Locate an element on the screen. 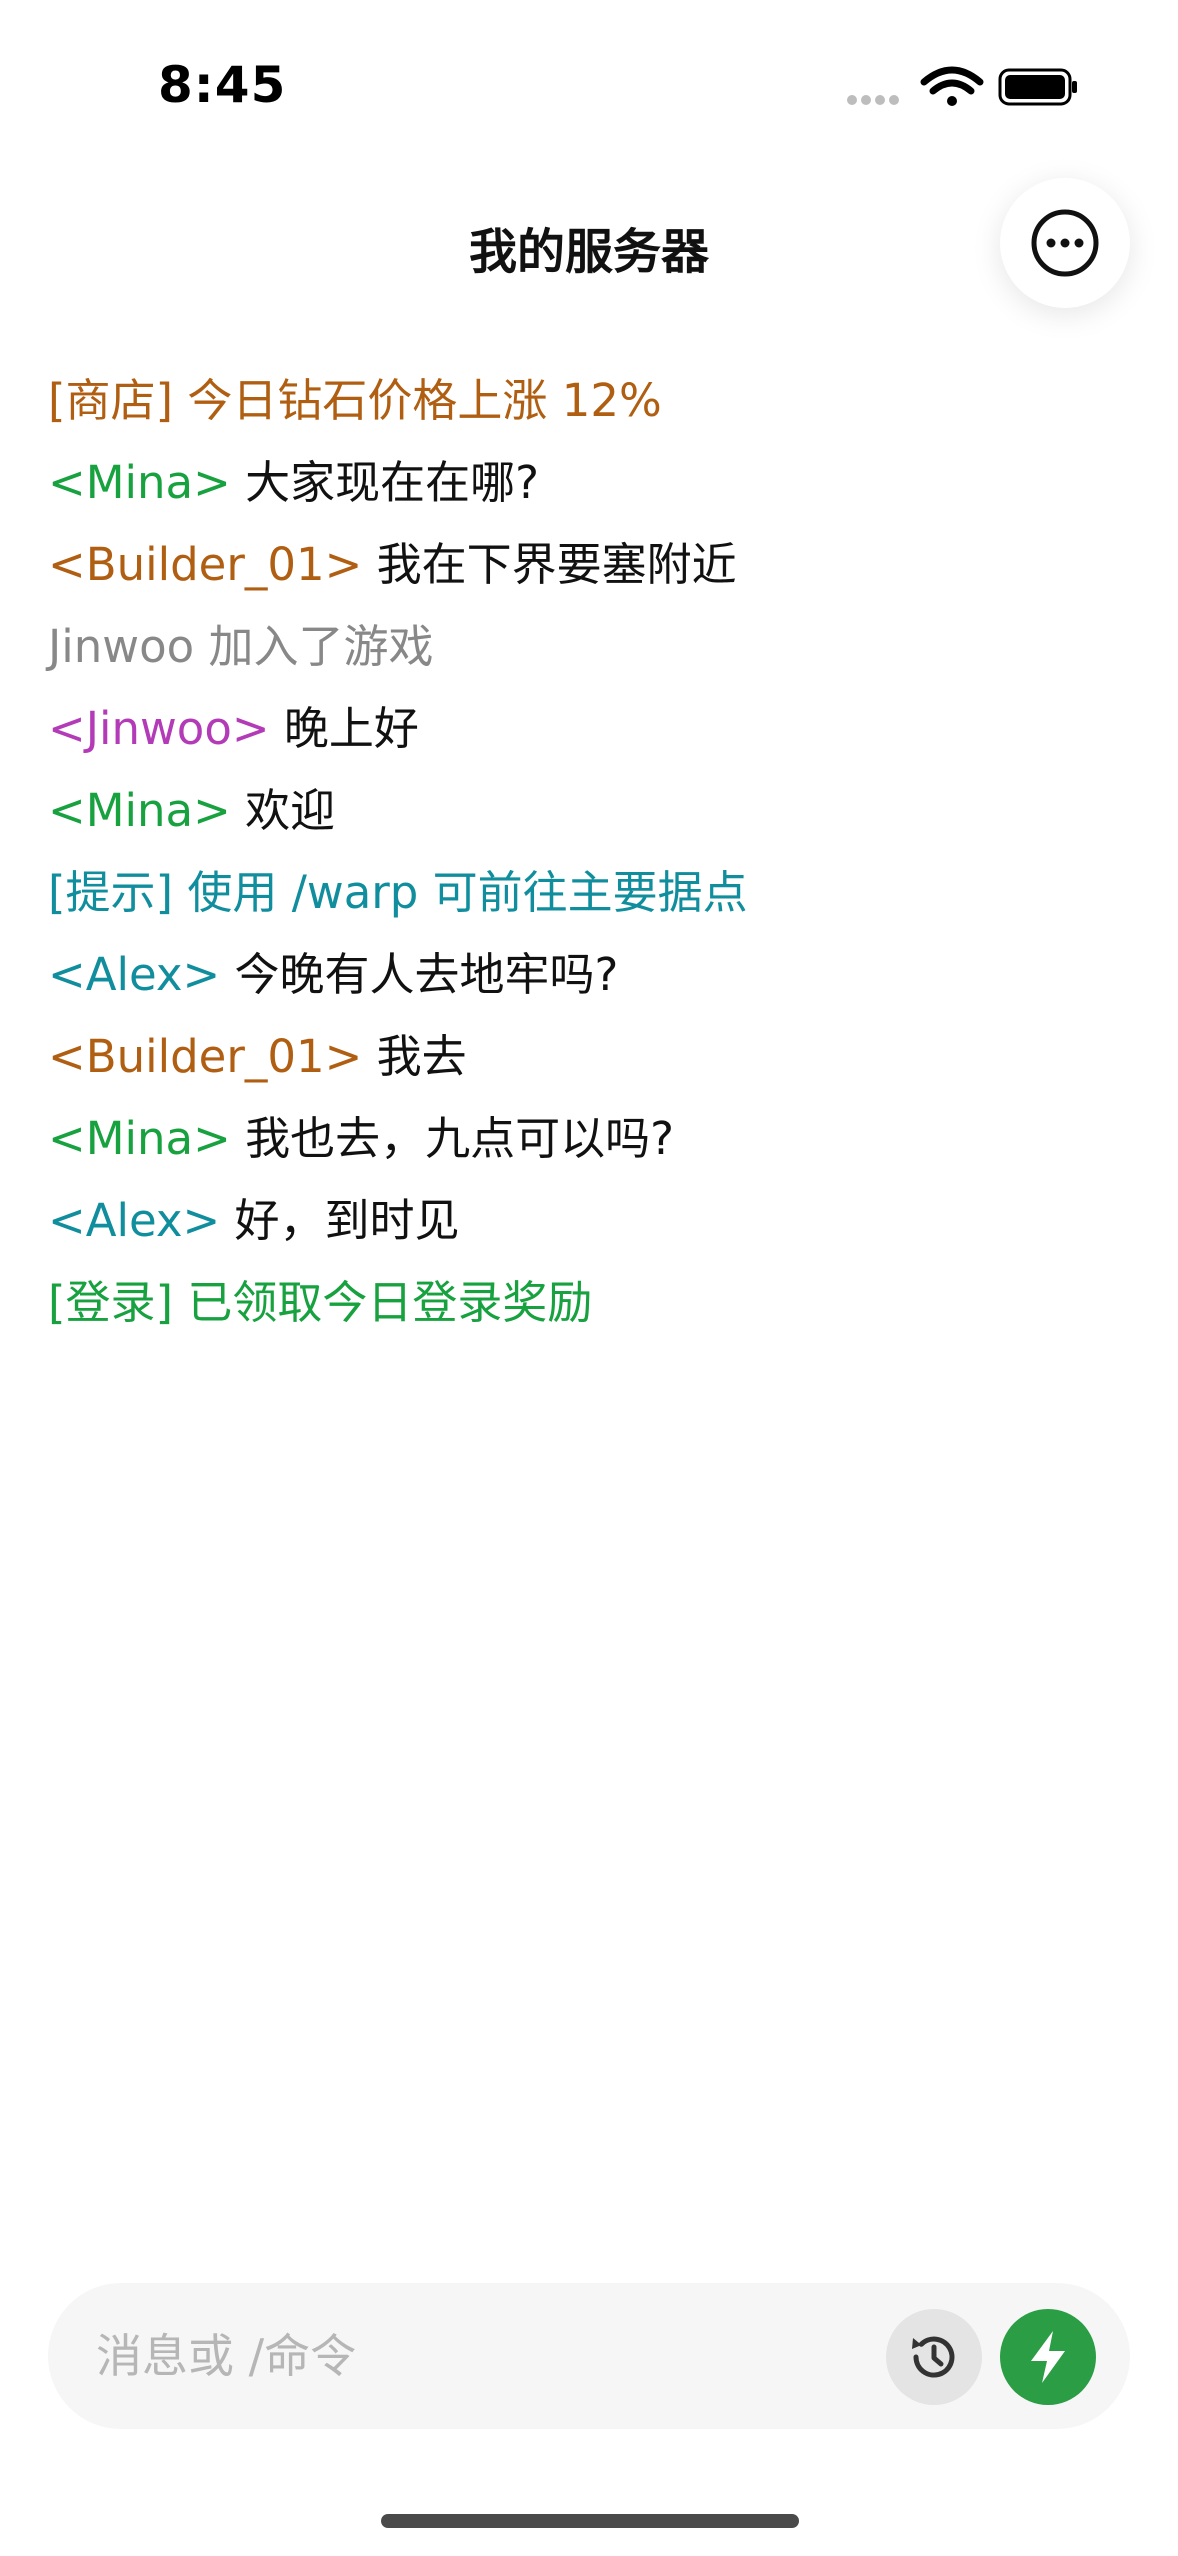 This screenshot has width=1178, height=2556. chat-line: [提示] 使用 /warp 可前往主要据点 is located at coordinates (588, 893).